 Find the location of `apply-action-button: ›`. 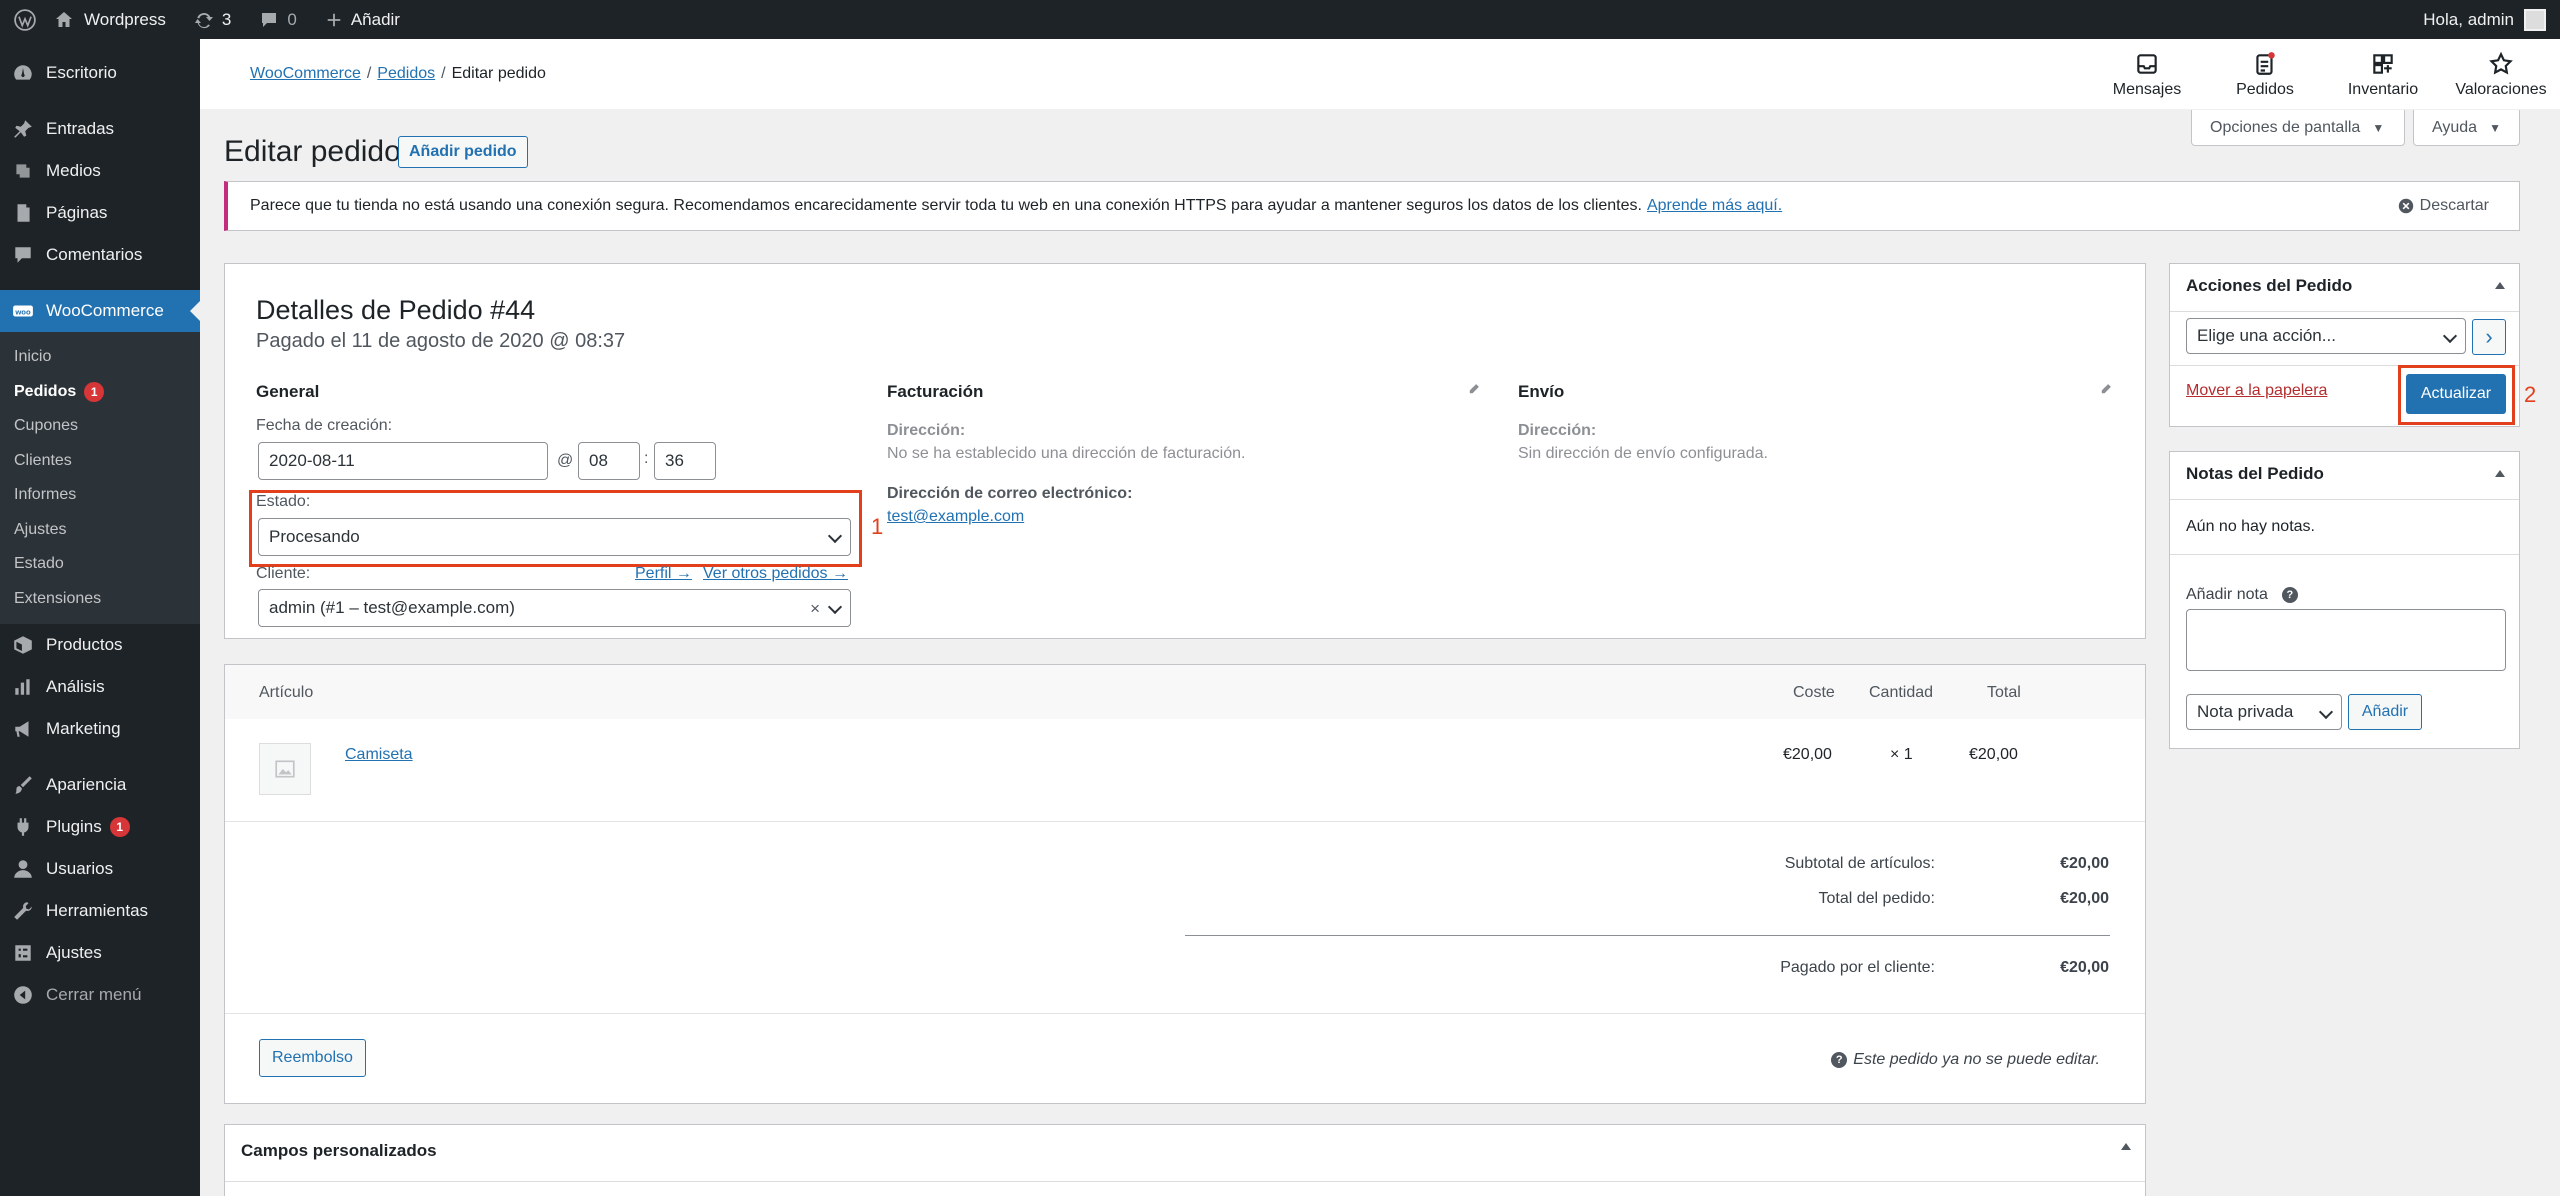

apply-action-button: › is located at coordinates (2489, 337).